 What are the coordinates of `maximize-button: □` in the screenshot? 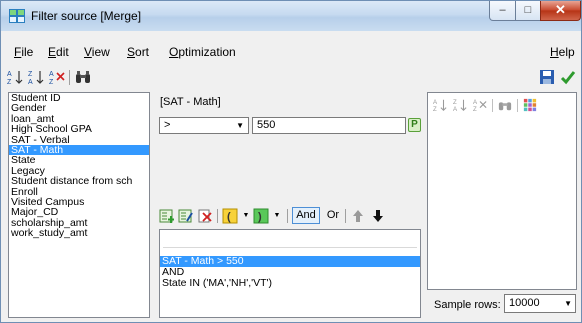 It's located at (528, 11).